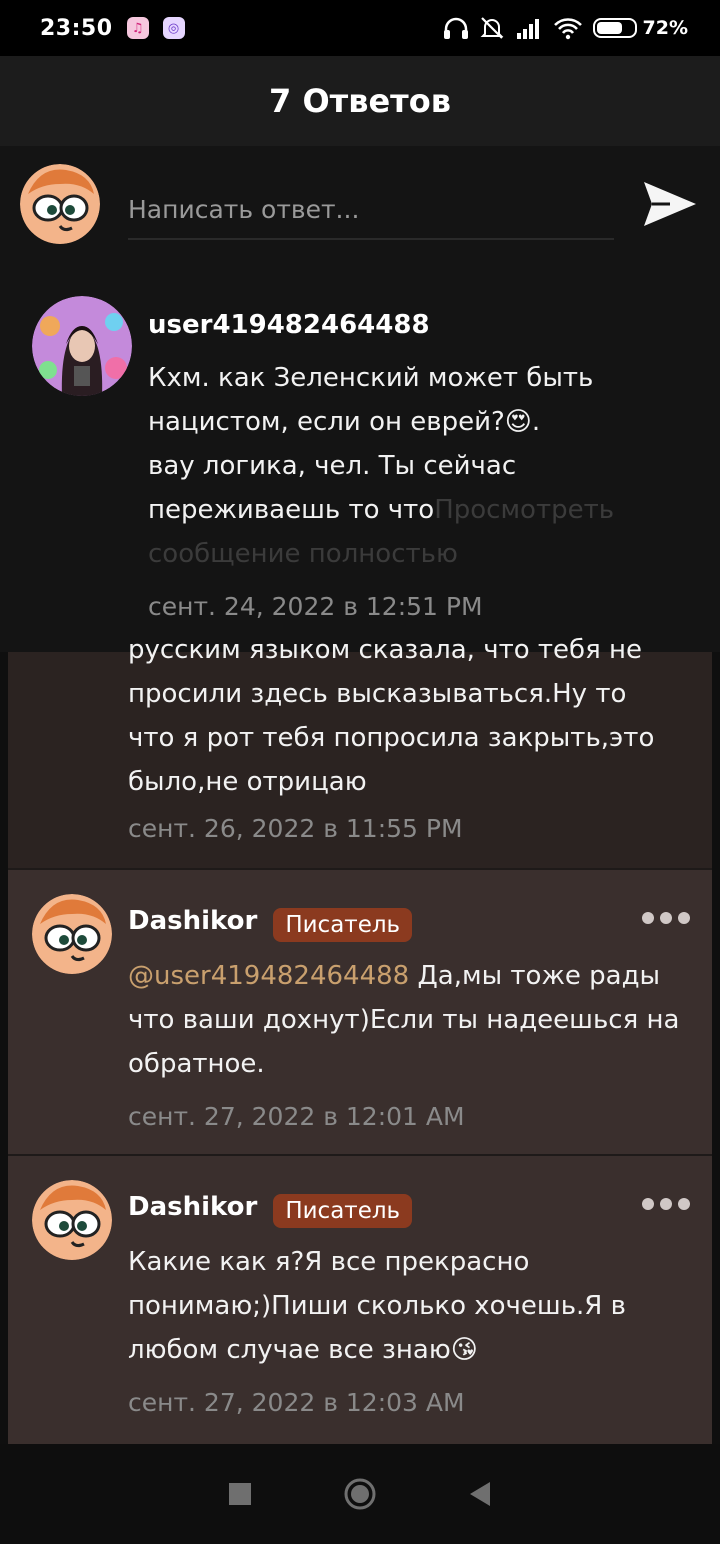 This screenshot has height=1544, width=720. I want to click on user-mention-link: @user419482464488, so click(268, 976).